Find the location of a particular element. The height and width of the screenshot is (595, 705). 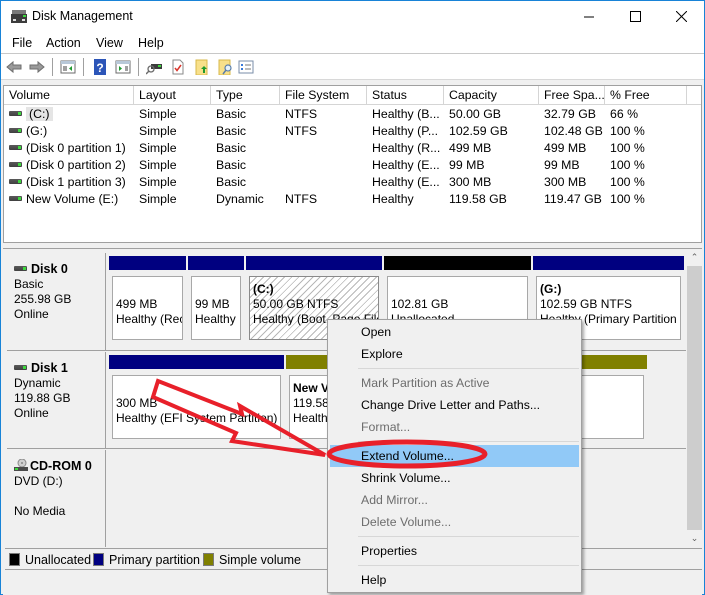

cdrom-0-kind: DVD (D:) is located at coordinates (38, 481).